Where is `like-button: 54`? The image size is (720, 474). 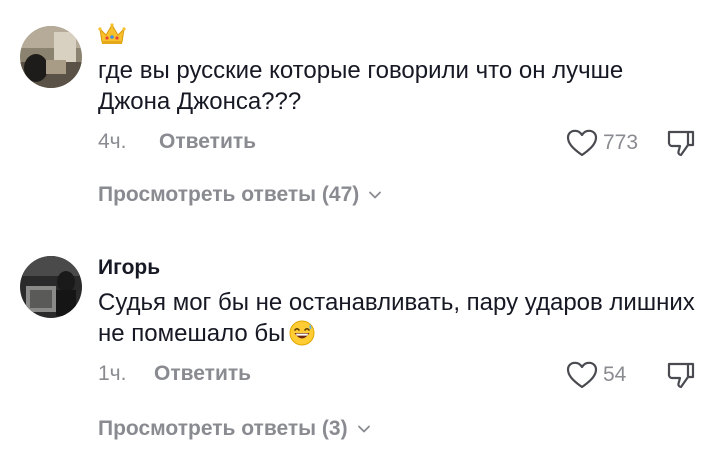
like-button: 54 is located at coordinates (596, 375).